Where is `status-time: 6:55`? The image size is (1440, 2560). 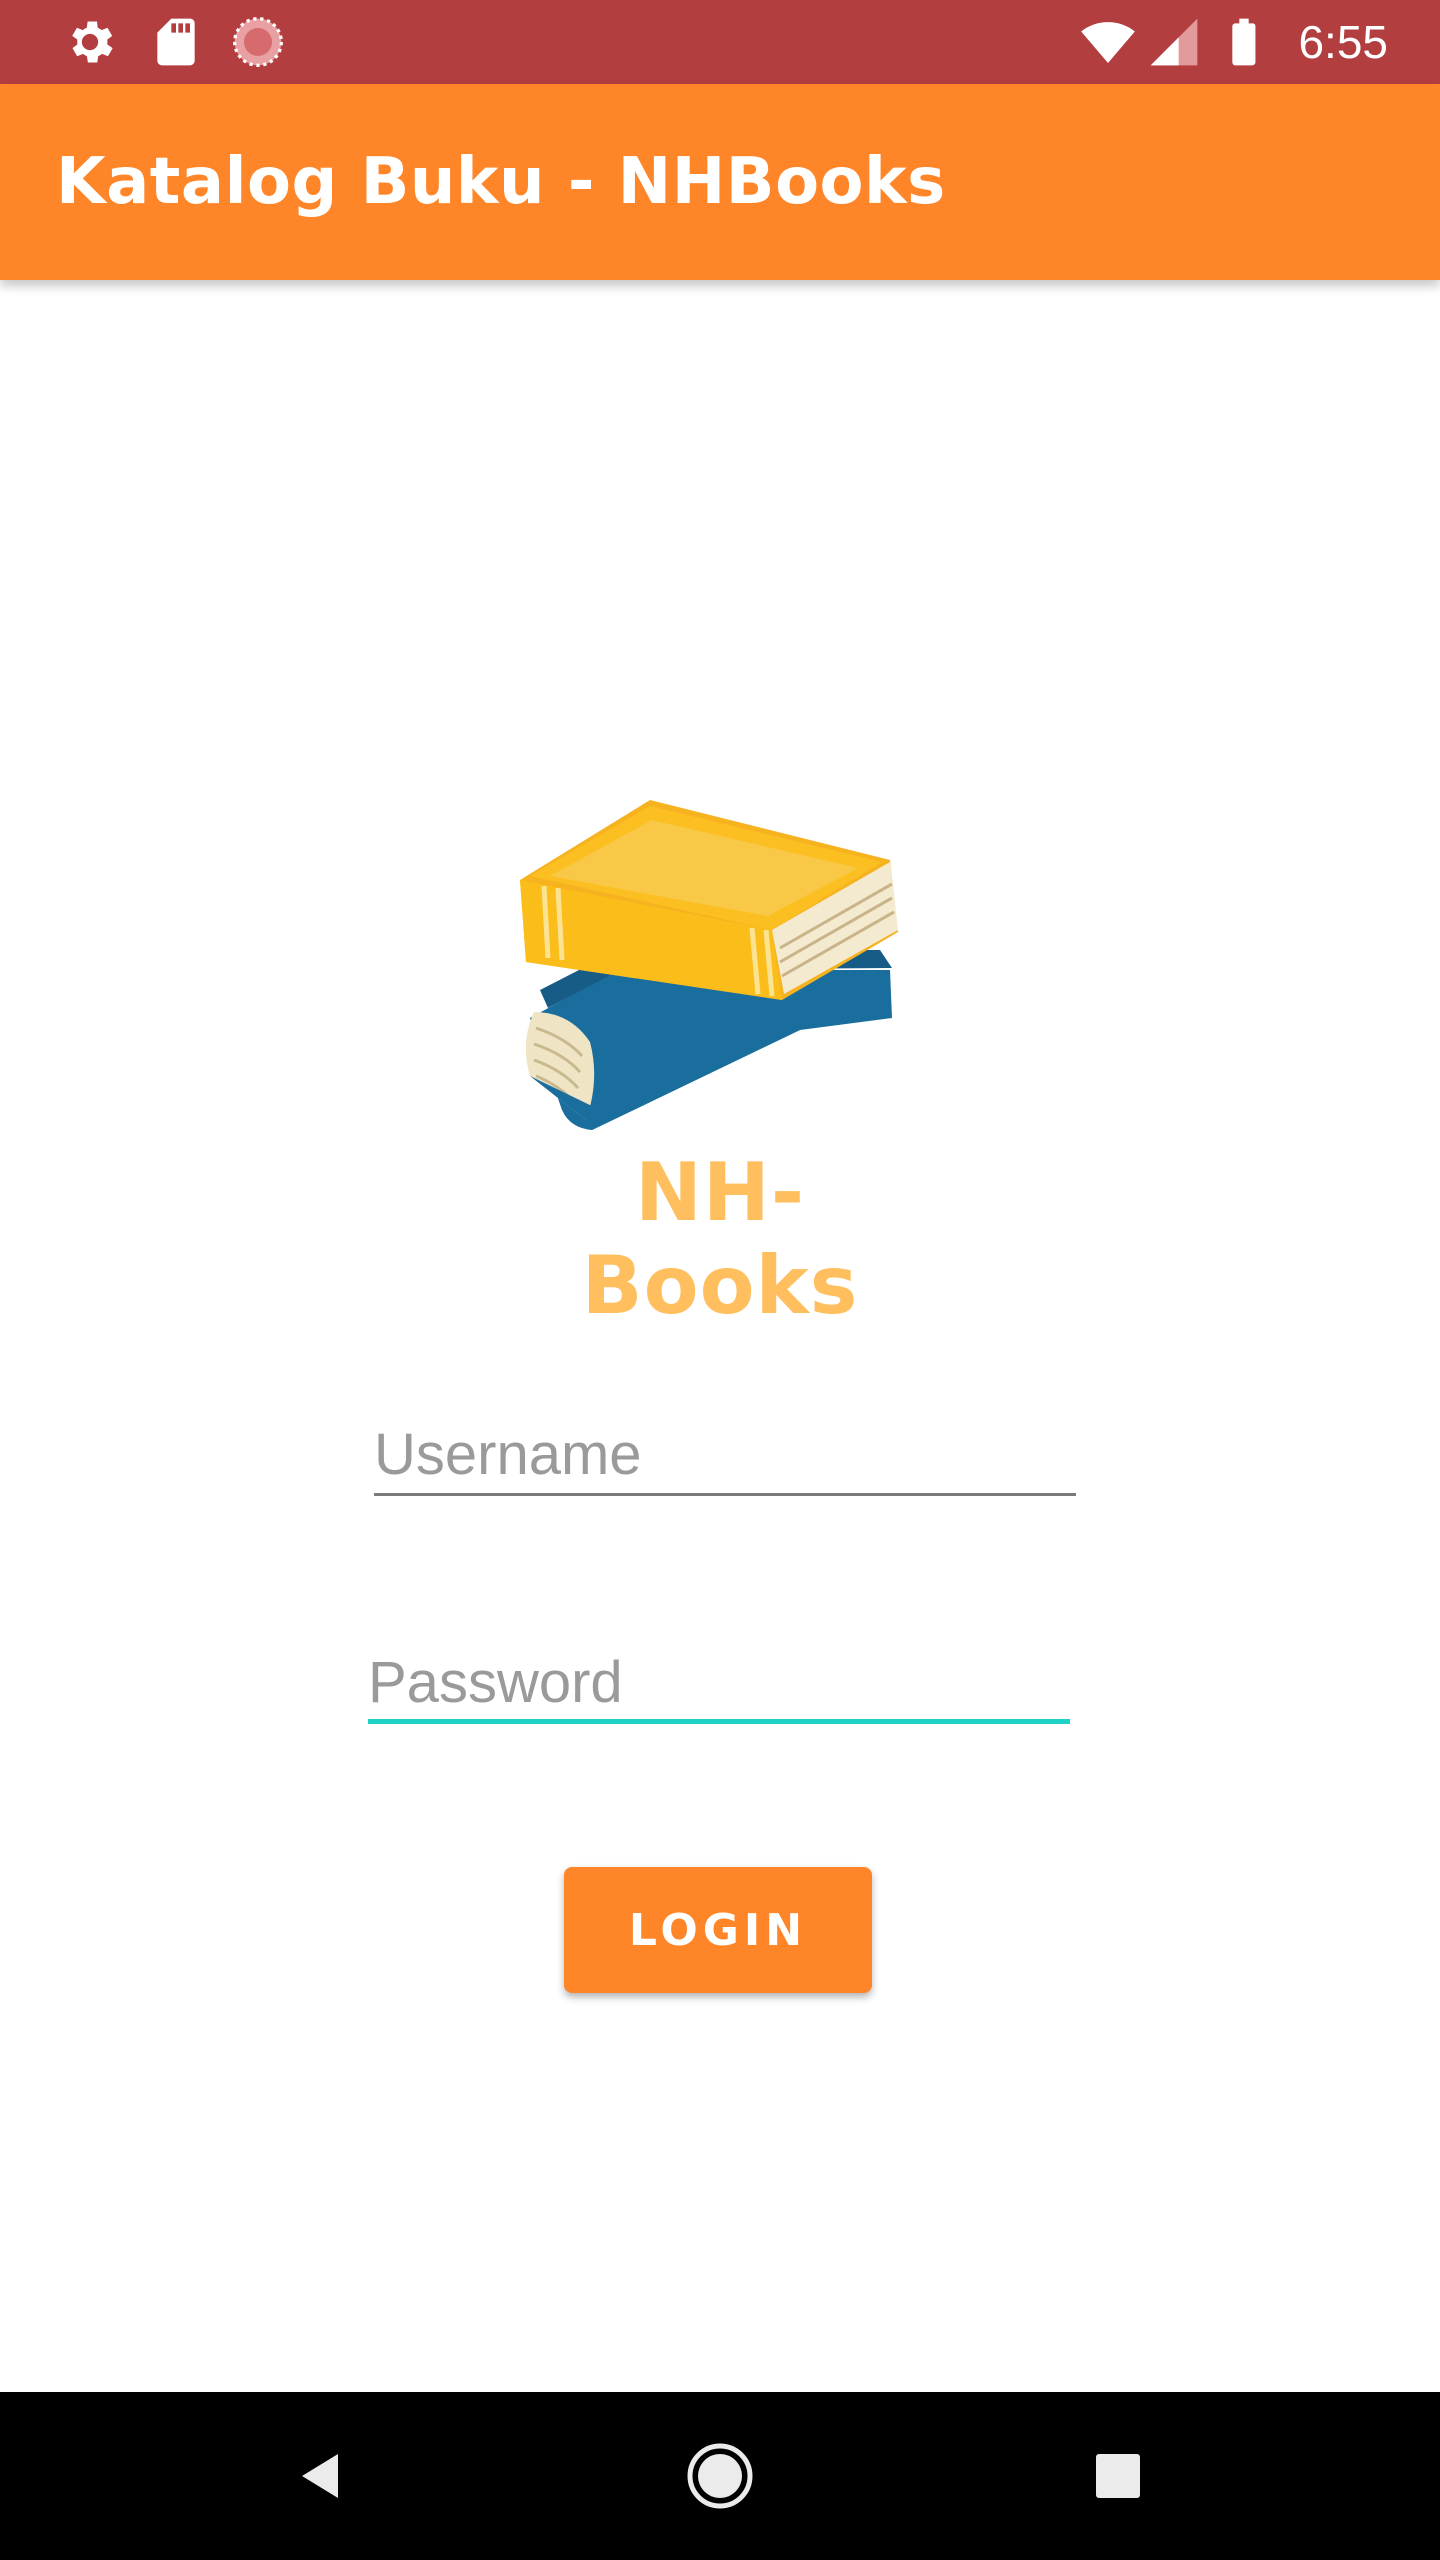 status-time: 6:55 is located at coordinates (1343, 42).